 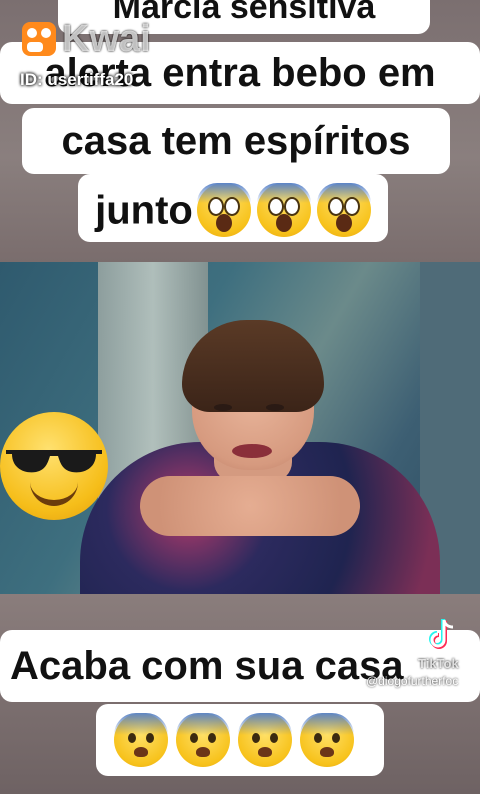 I want to click on woman-right-eye, so click(x=275, y=407).